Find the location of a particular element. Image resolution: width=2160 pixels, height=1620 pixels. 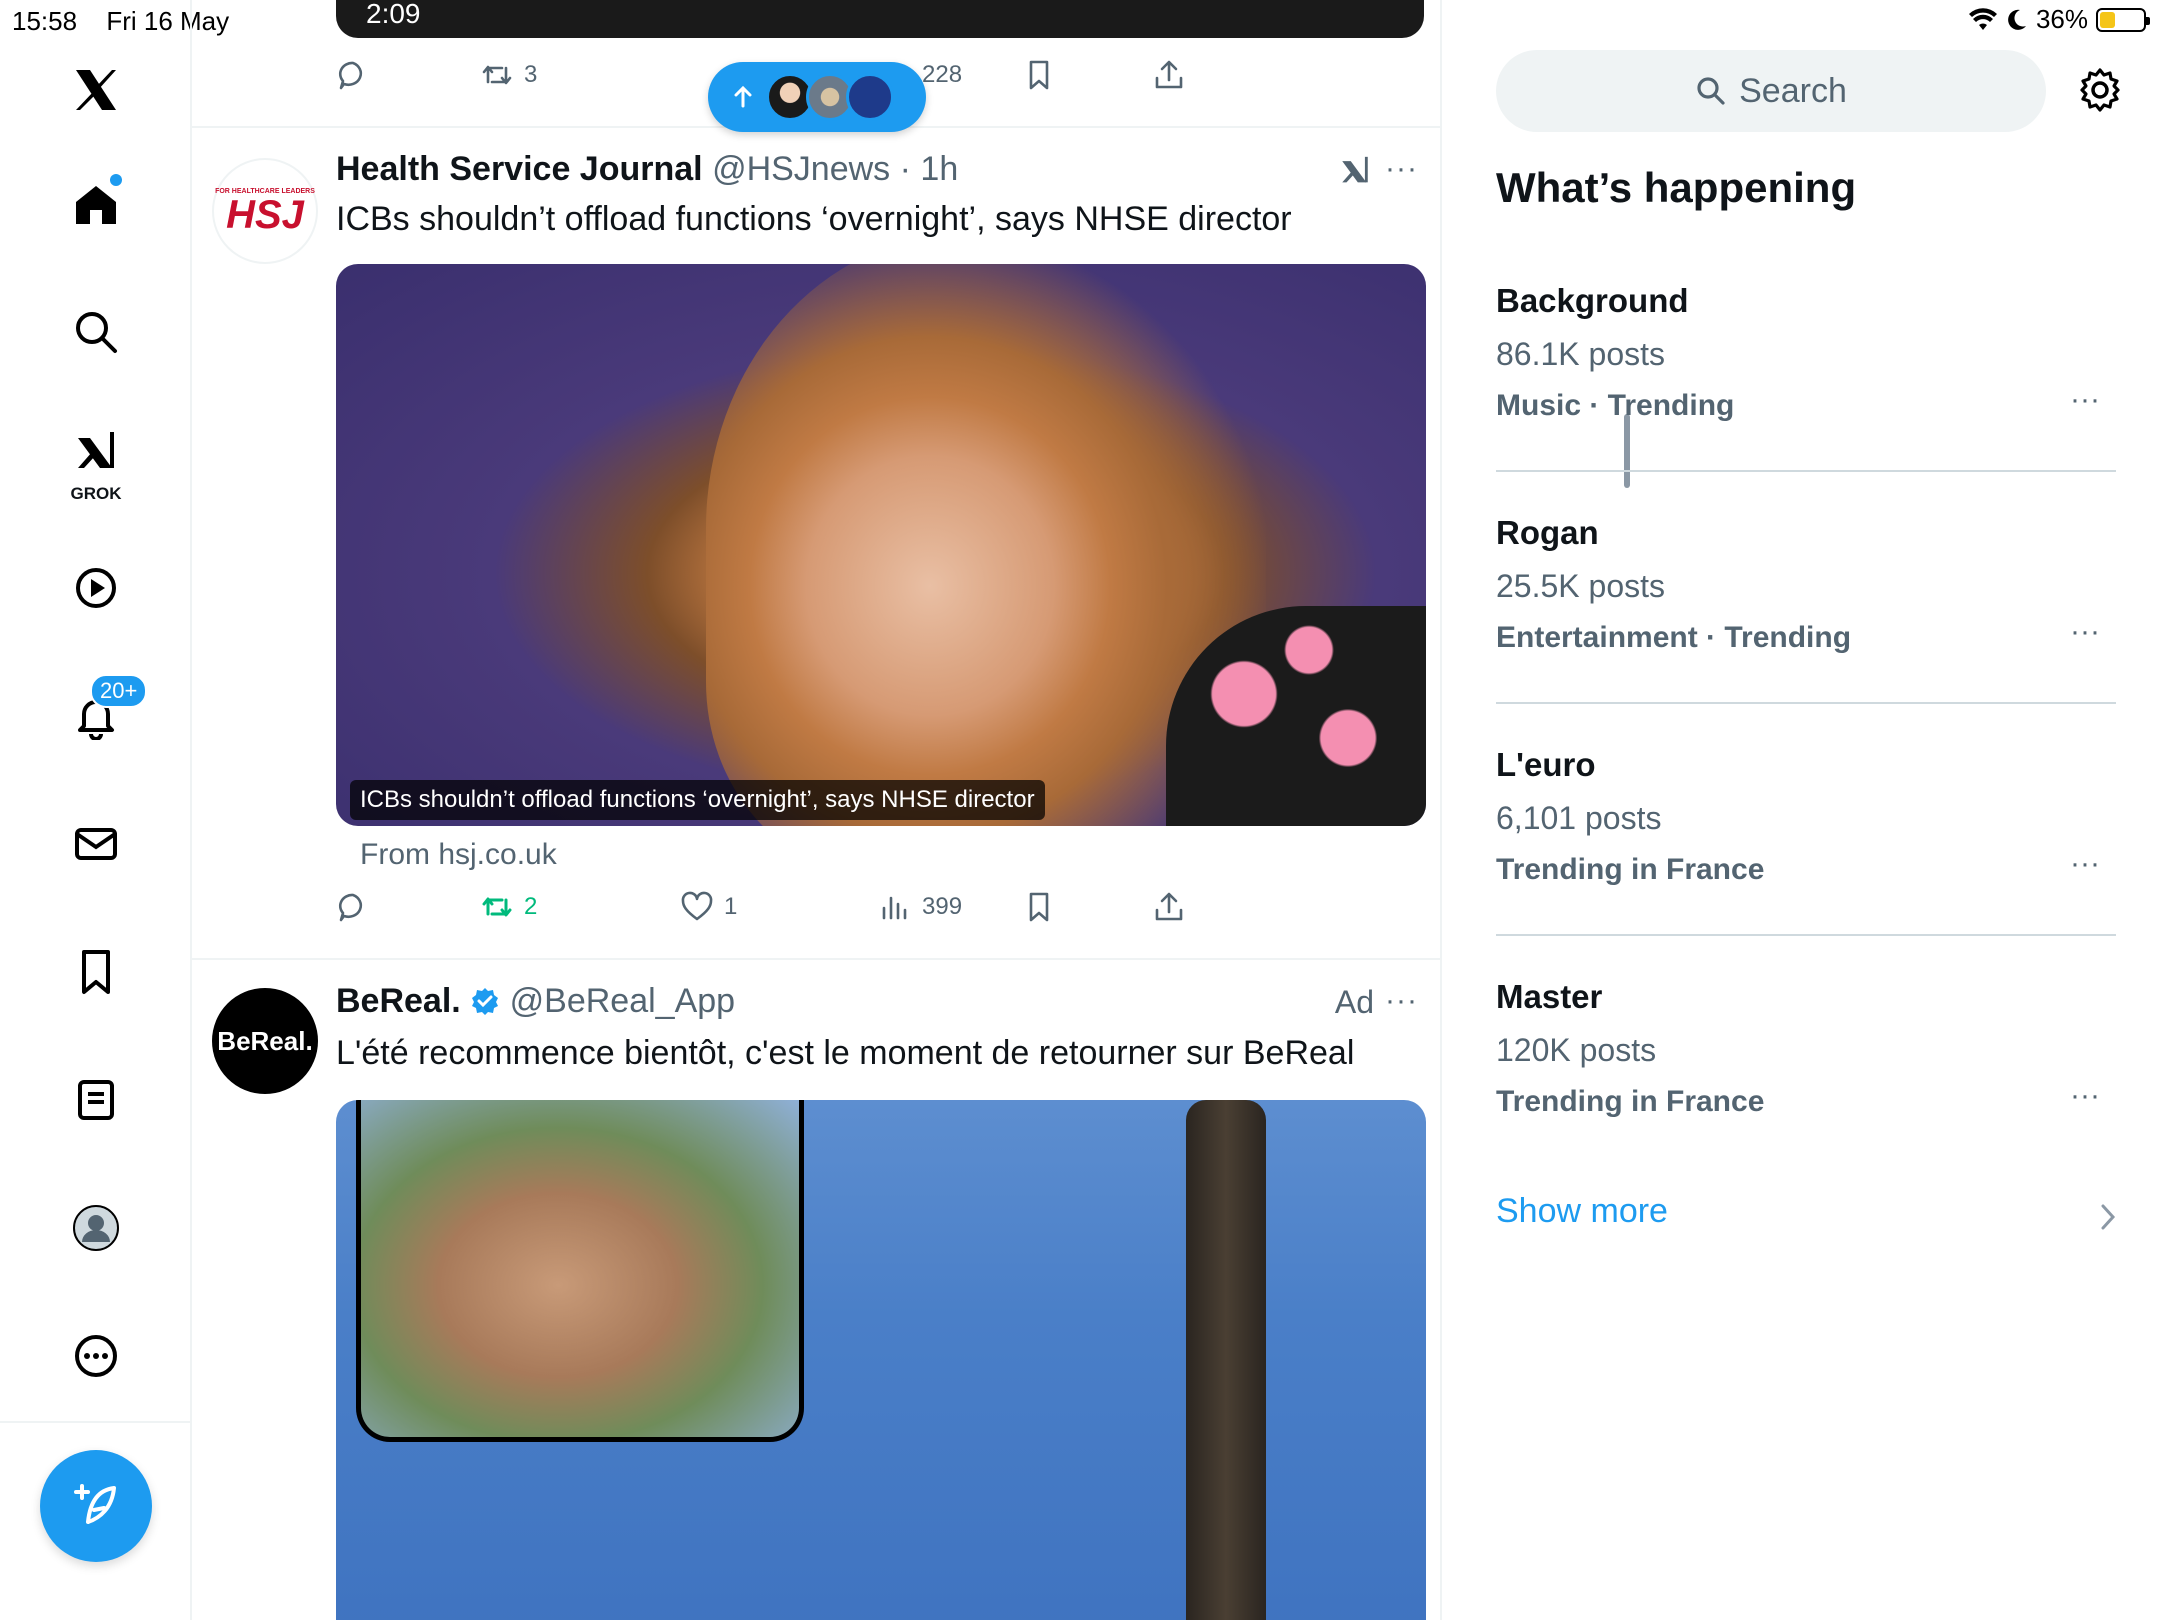

more-options-icon is located at coordinates (96, 1356).